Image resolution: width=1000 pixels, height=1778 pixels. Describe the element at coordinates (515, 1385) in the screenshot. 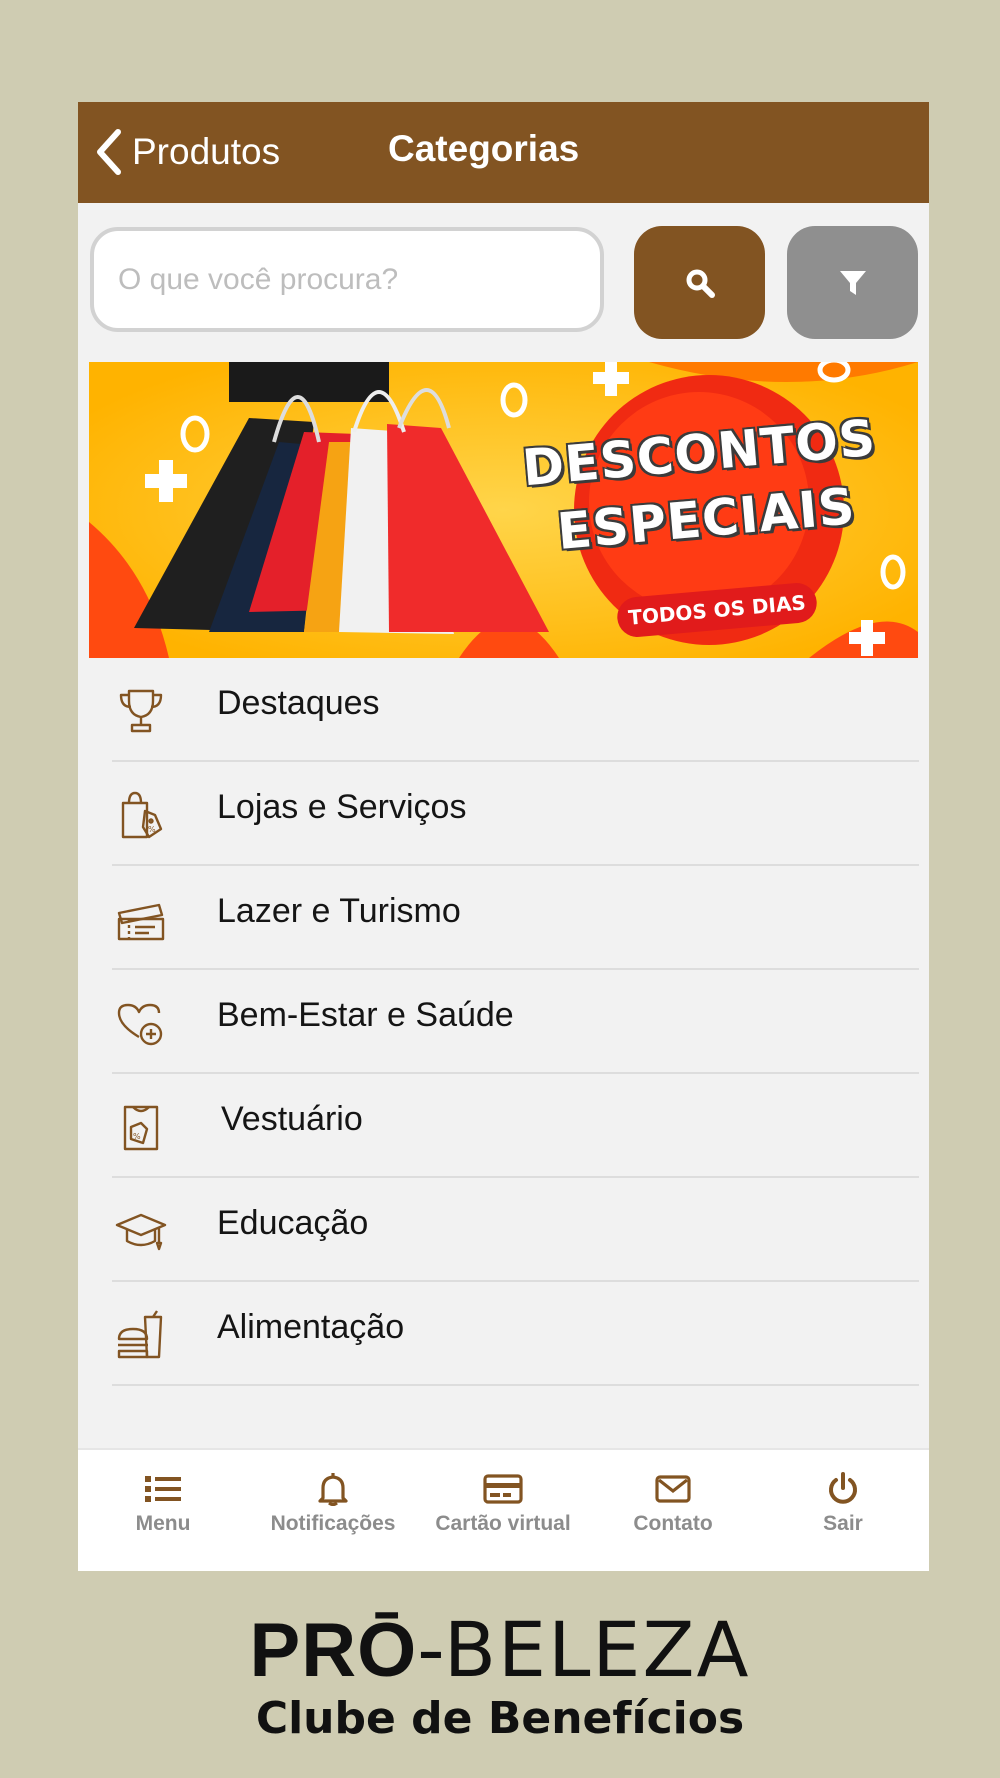

I see `divider` at that location.